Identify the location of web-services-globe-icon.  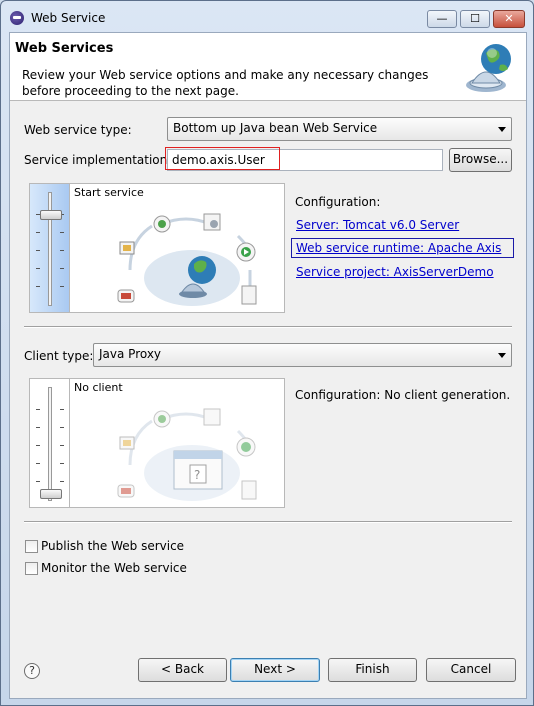
(490, 67).